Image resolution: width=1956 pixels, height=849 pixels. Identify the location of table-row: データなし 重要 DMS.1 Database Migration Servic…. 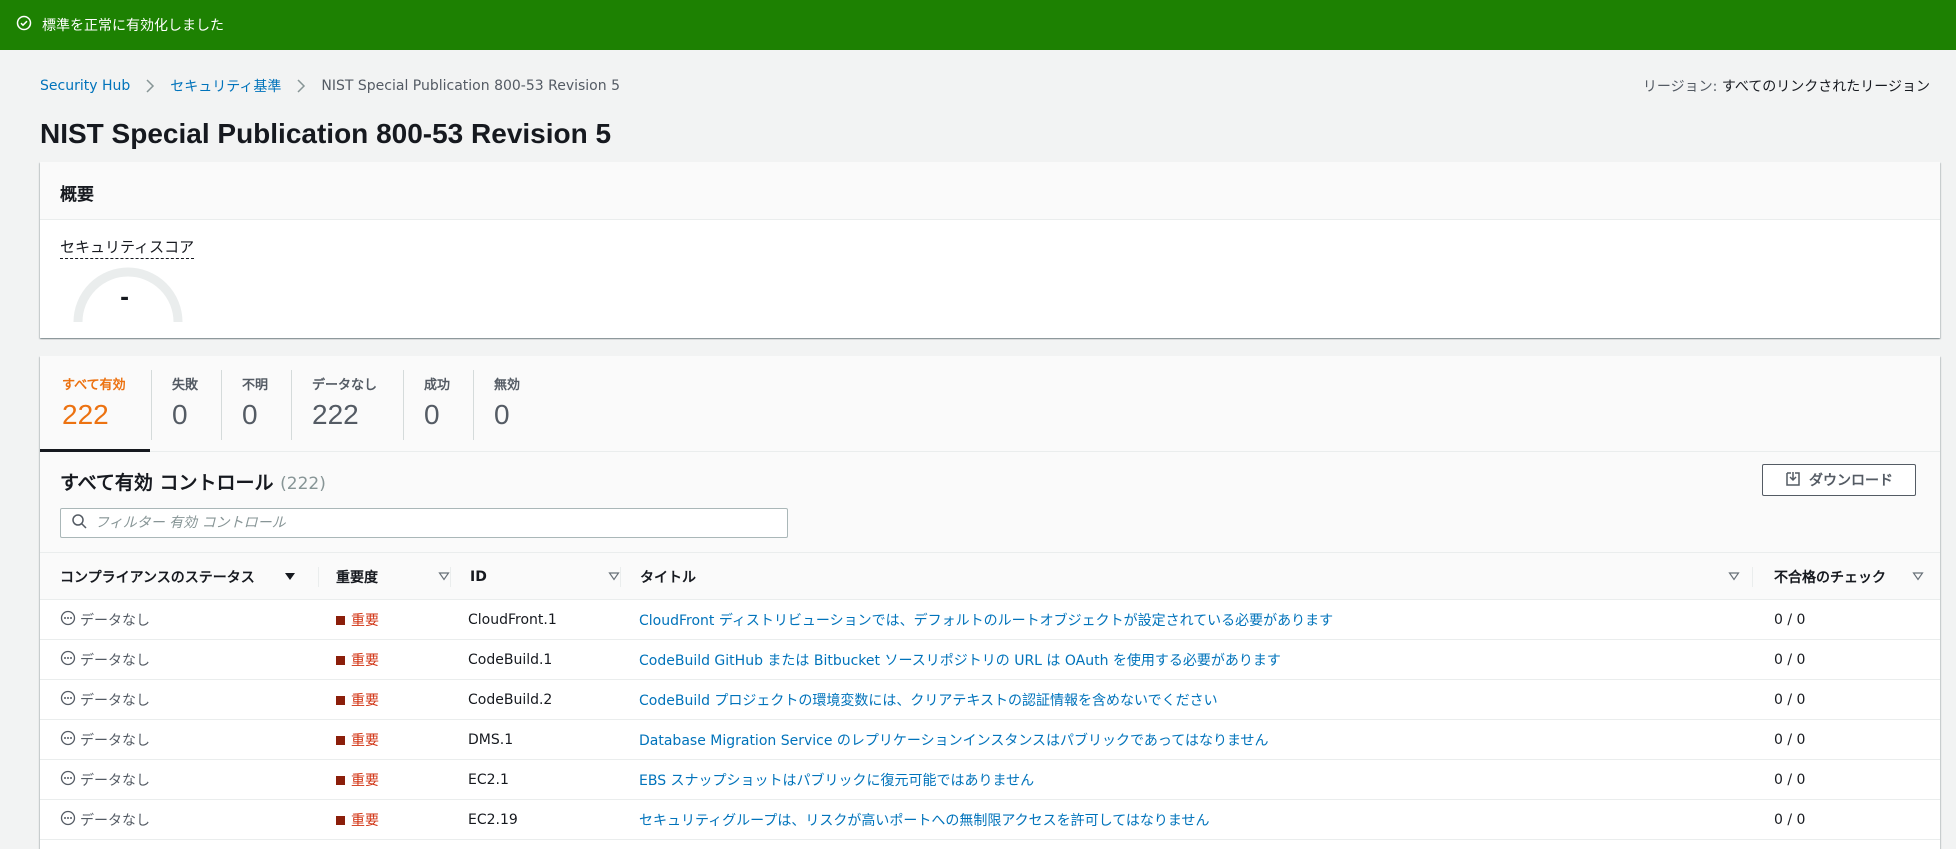
(990, 740).